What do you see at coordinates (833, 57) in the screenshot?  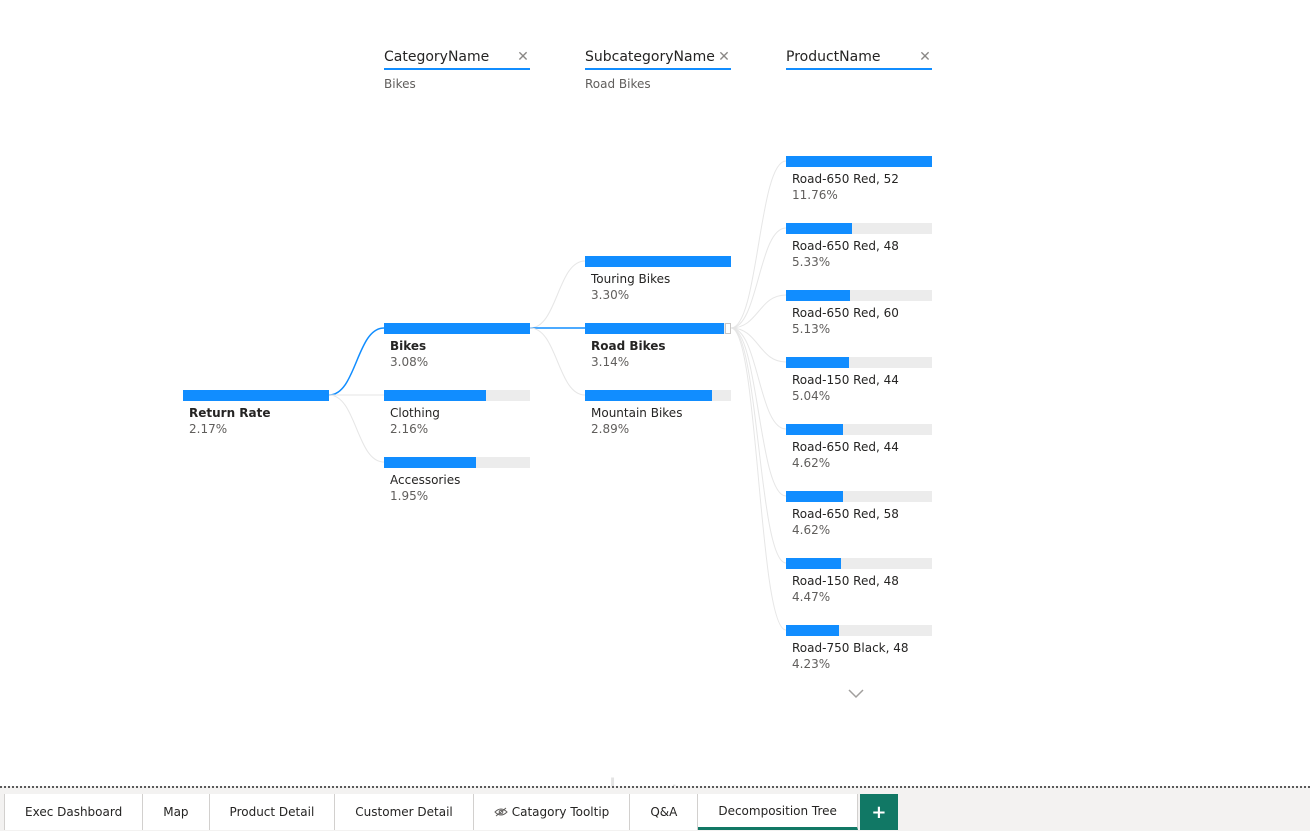 I see `header-title: ProductName` at bounding box center [833, 57].